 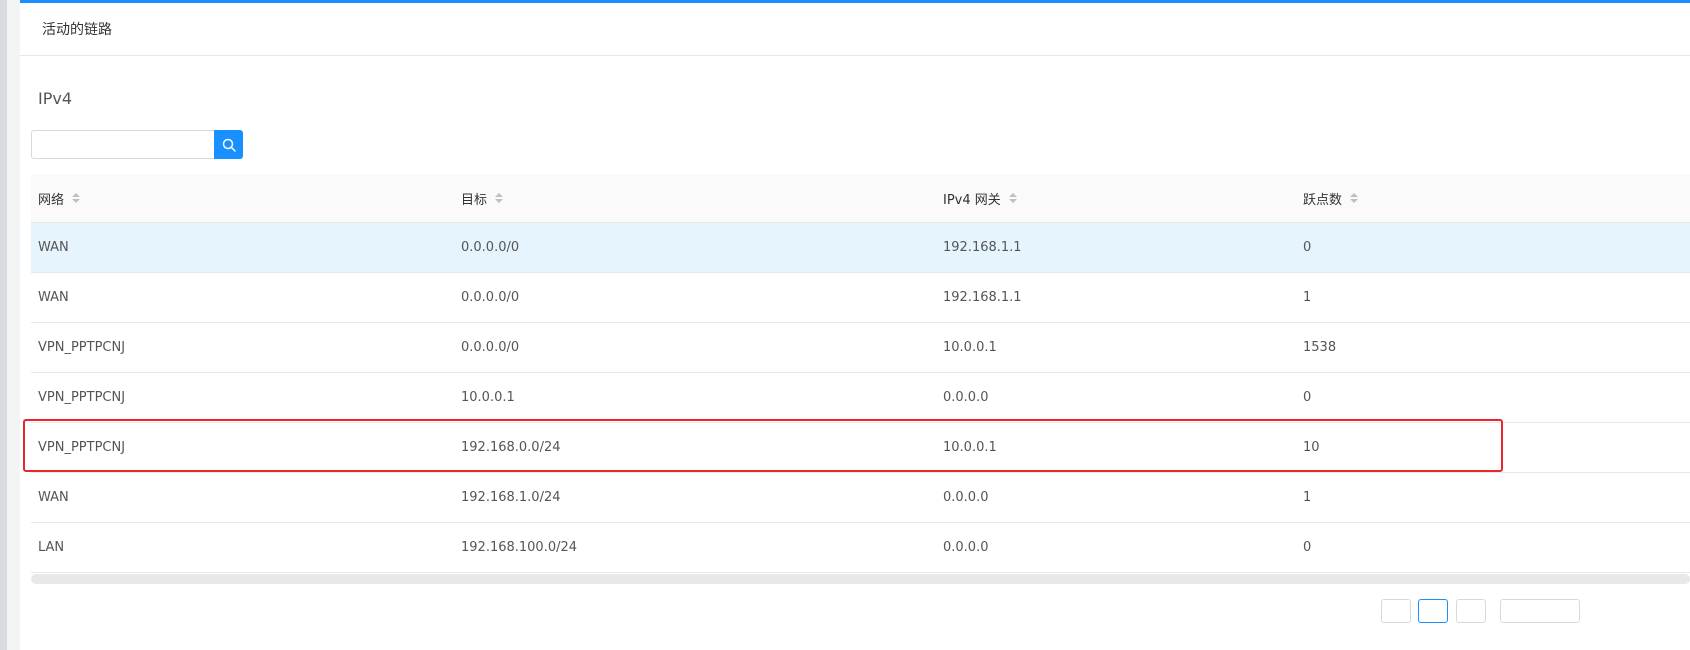 I want to click on column-header-target: 目标, so click(x=695, y=198).